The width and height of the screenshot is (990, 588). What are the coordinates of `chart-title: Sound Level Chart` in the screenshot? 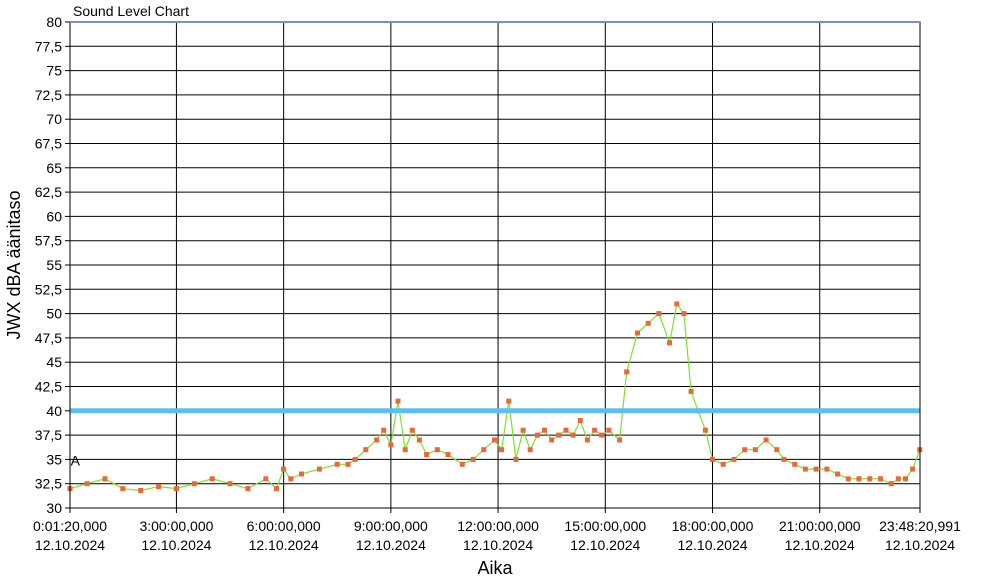 It's located at (131, 11).